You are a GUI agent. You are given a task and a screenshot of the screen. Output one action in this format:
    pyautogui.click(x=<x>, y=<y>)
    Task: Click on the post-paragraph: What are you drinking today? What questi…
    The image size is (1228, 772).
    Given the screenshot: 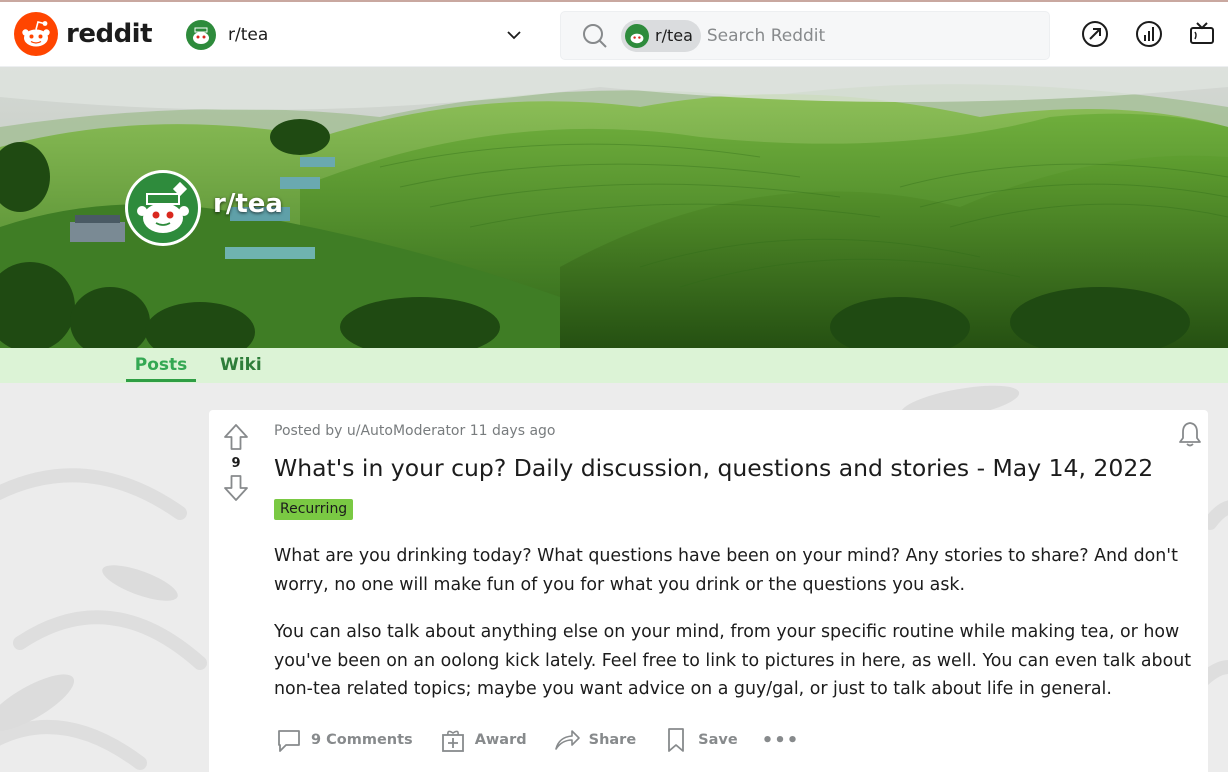 What is the action you would take?
    pyautogui.click(x=726, y=570)
    